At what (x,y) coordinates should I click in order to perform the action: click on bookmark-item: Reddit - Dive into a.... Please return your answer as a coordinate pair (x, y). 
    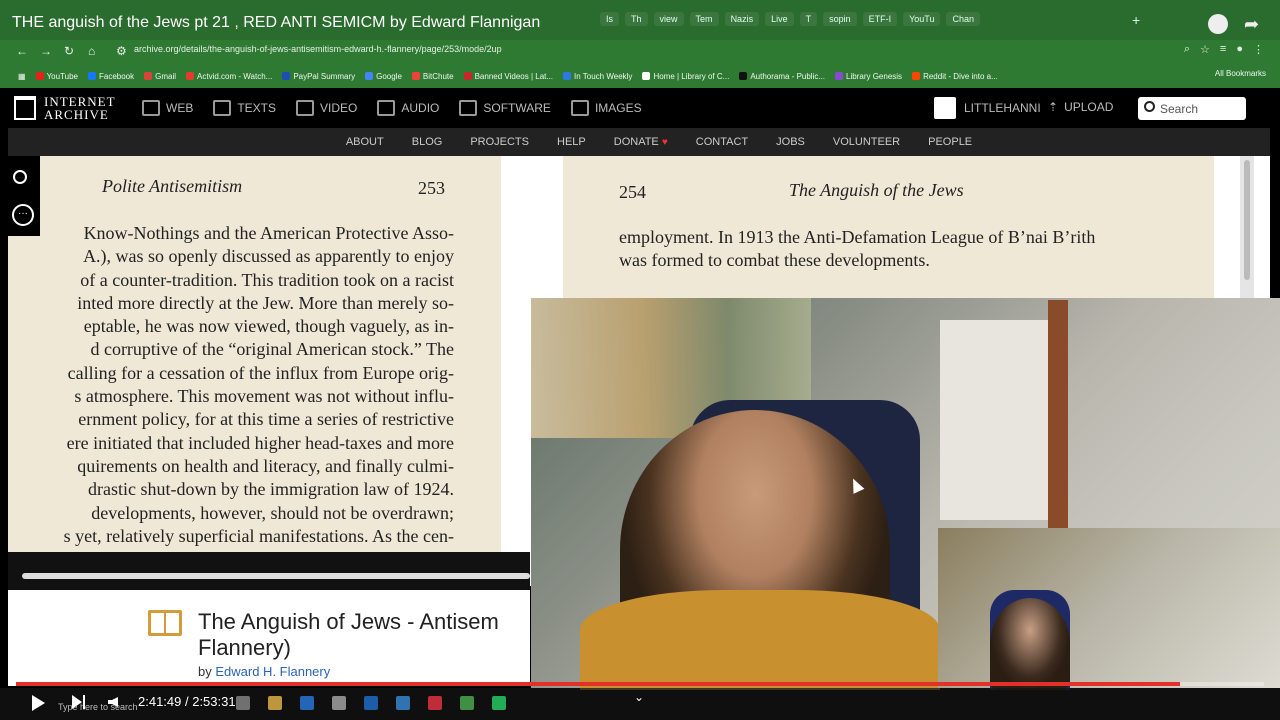
    Looking at the image, I should click on (955, 76).